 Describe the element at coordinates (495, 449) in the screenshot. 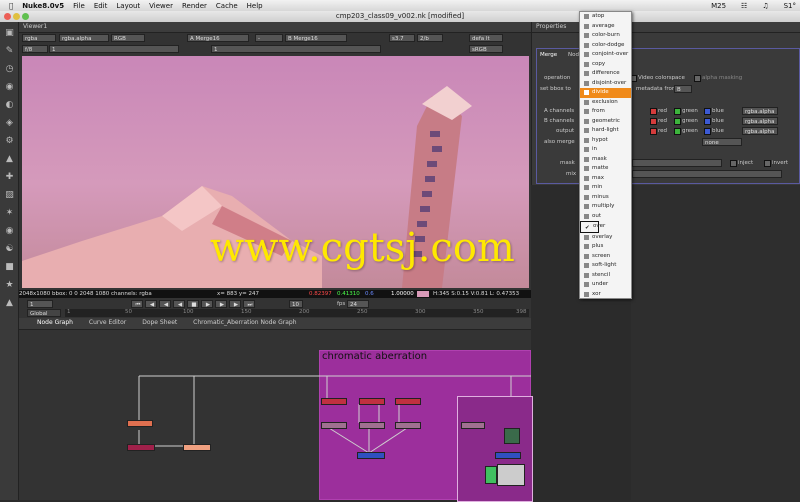

I see `inner-backdrop` at that location.